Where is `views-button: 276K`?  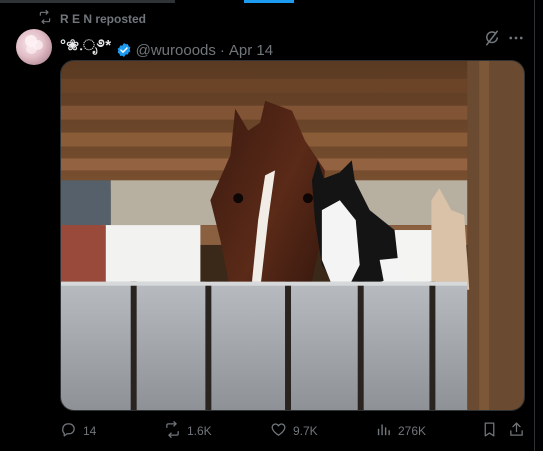 views-button: 276K is located at coordinates (400, 431).